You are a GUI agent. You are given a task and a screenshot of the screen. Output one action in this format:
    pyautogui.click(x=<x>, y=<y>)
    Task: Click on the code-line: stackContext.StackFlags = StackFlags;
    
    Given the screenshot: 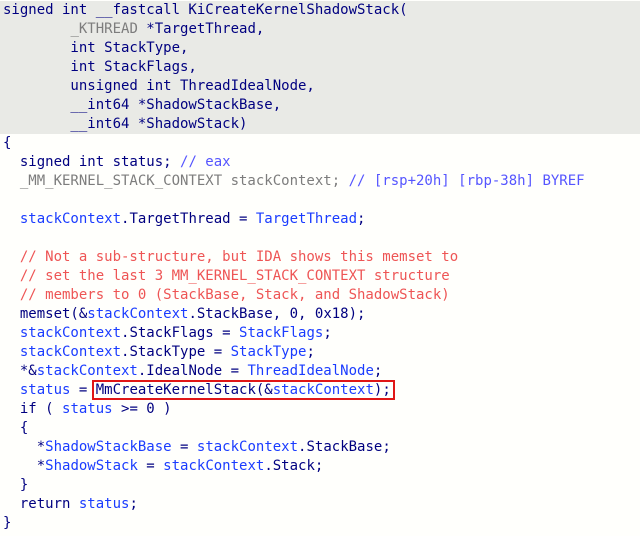 What is the action you would take?
    pyautogui.click(x=320, y=333)
    